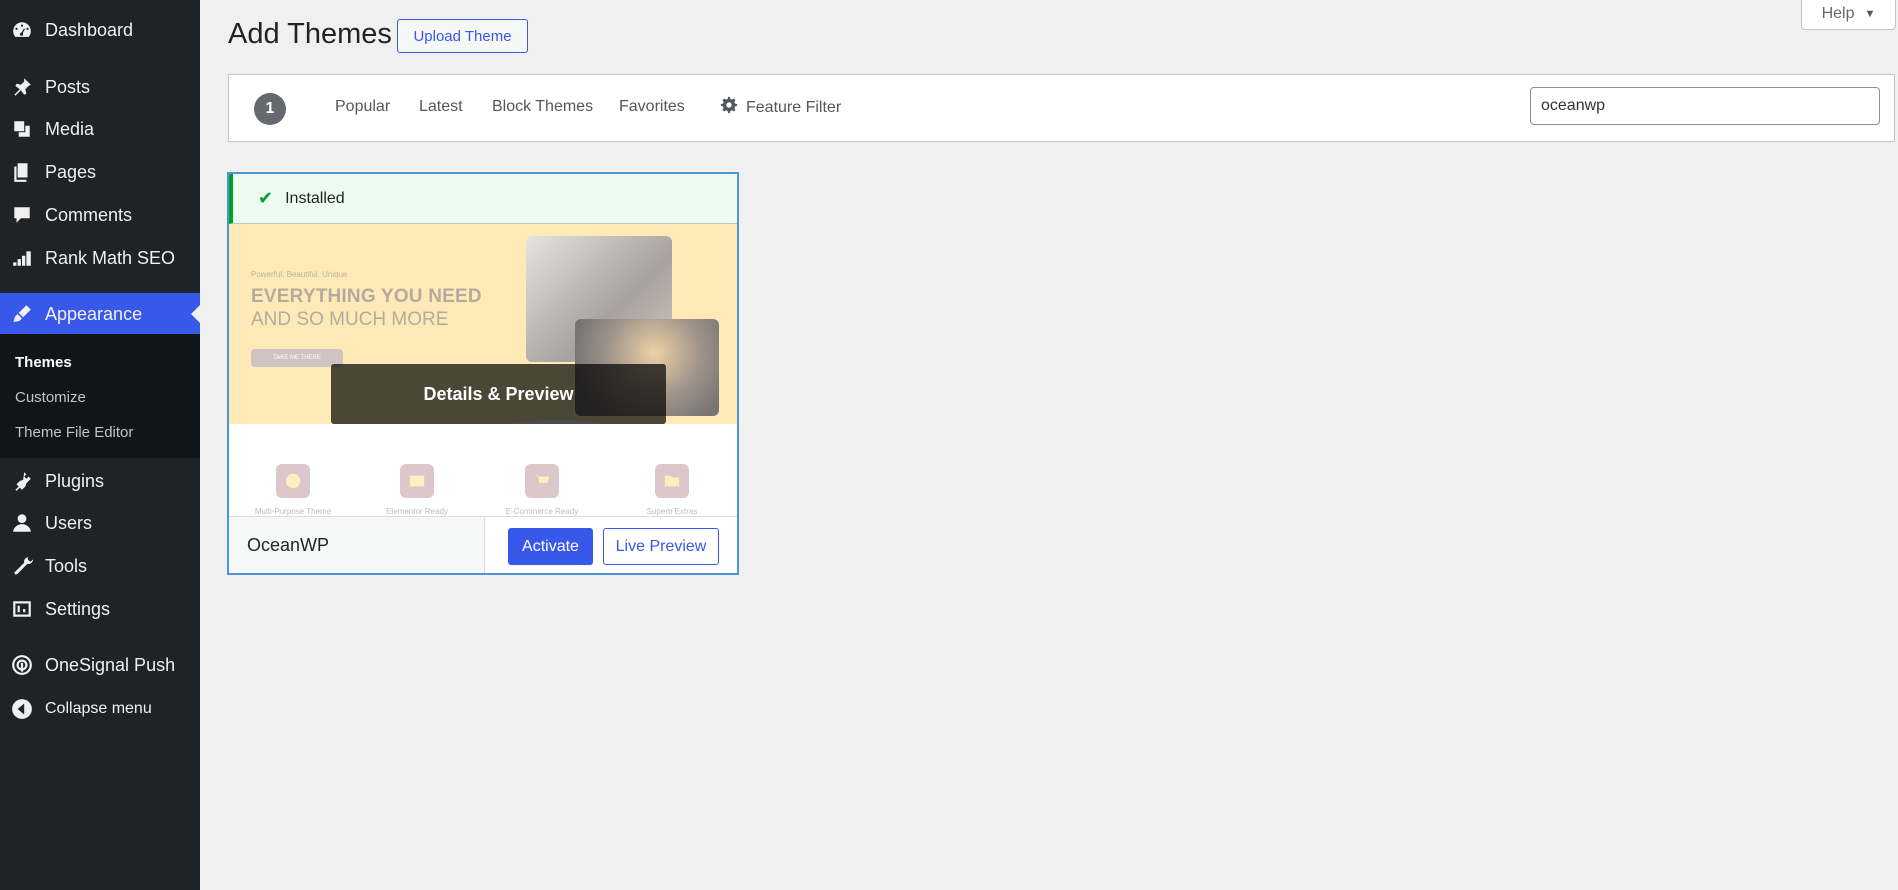  Describe the element at coordinates (652, 107) in the screenshot. I see `filter-favorites: Favorites` at that location.